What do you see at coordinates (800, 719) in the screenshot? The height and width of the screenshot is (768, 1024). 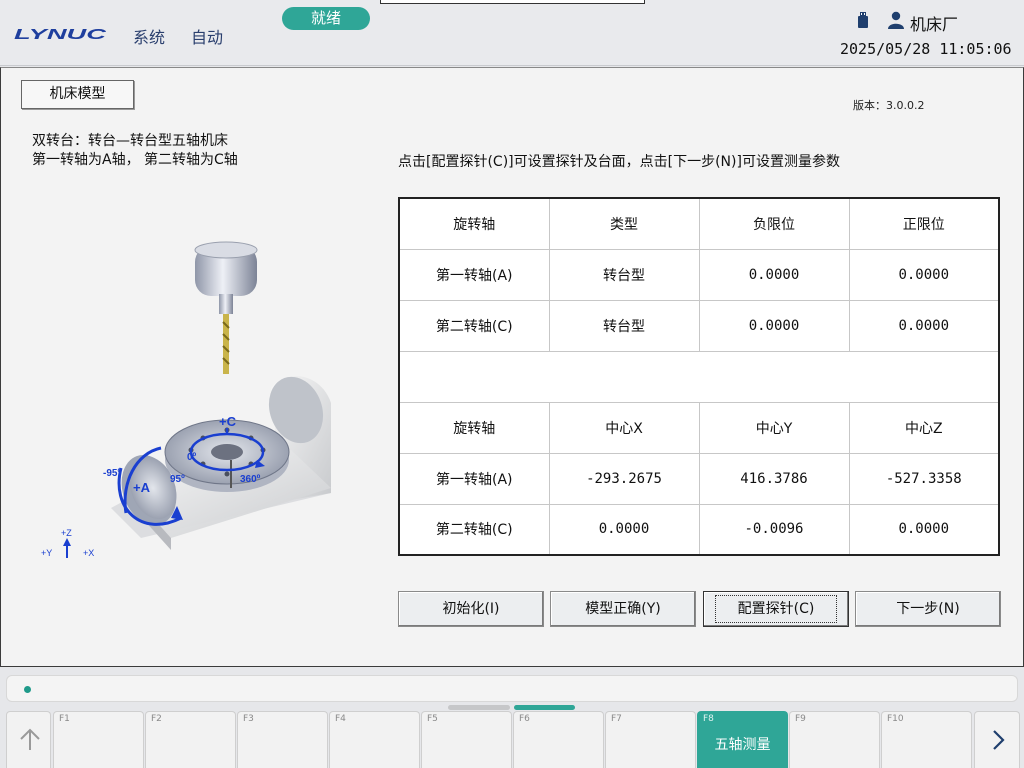 I see `softkey-number: F9` at bounding box center [800, 719].